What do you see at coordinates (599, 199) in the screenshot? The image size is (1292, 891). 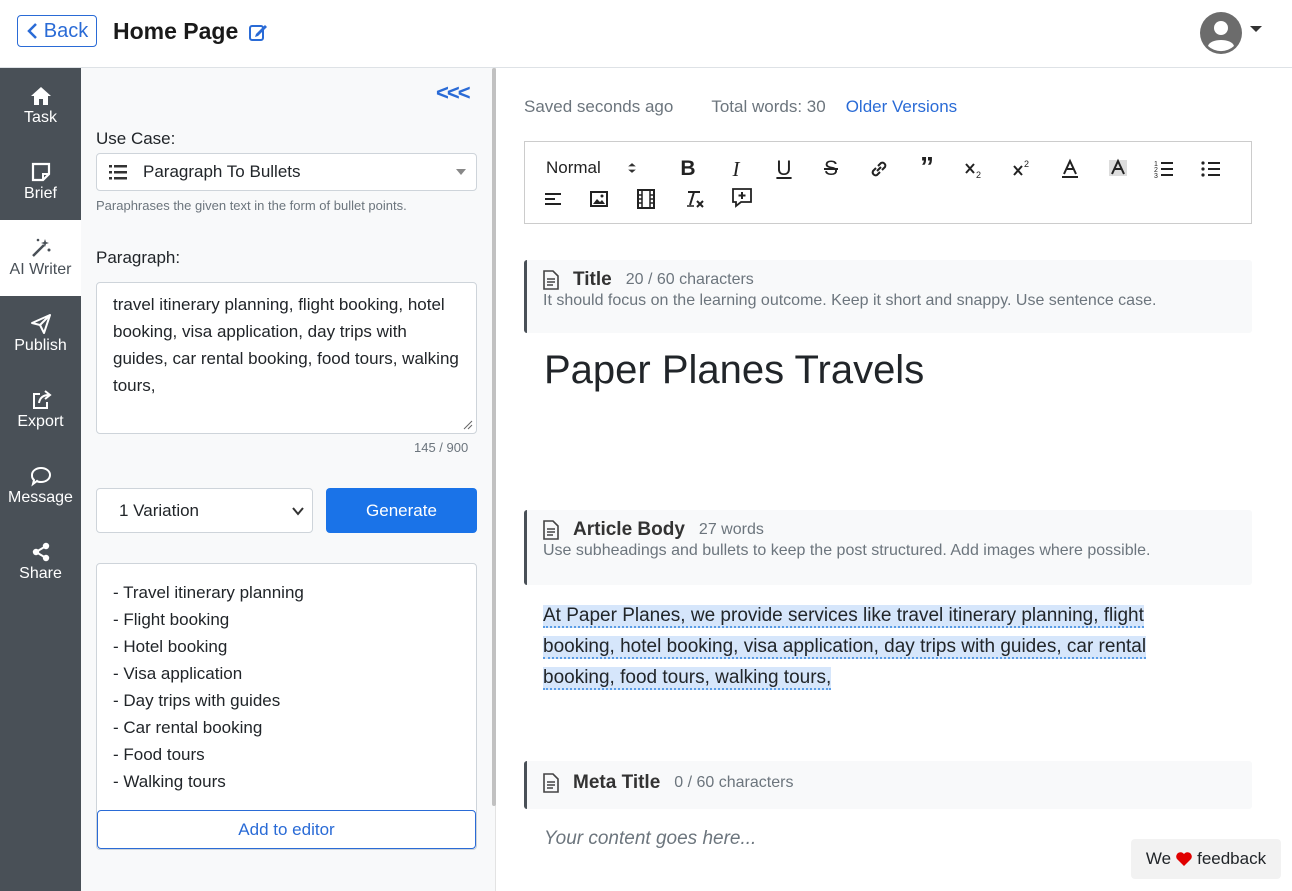 I see `image-icon` at bounding box center [599, 199].